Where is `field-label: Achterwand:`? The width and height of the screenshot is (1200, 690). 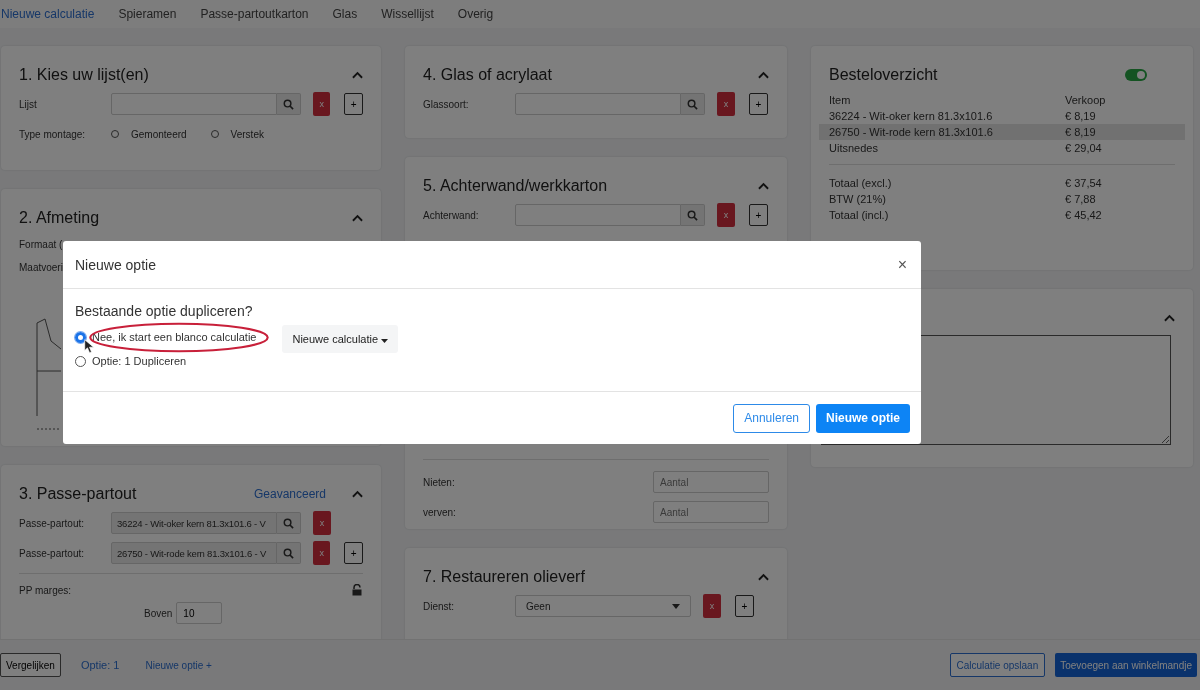 field-label: Achterwand: is located at coordinates (451, 215).